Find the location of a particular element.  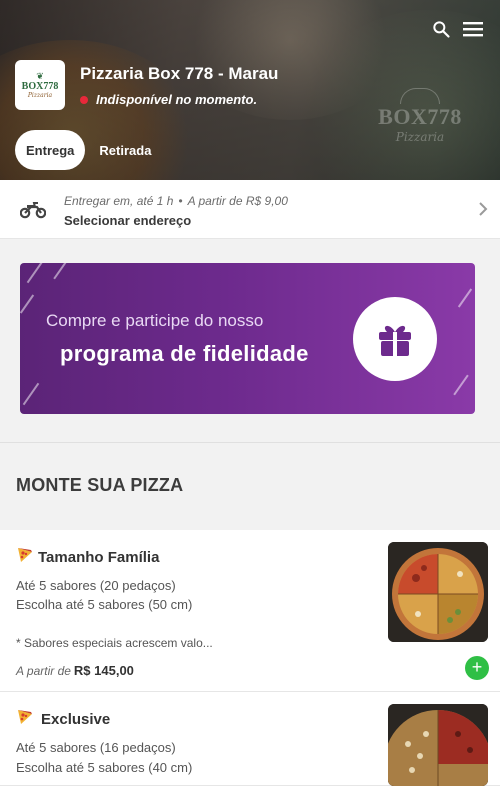

product-title-text: Tamanho Família is located at coordinates (99, 557).